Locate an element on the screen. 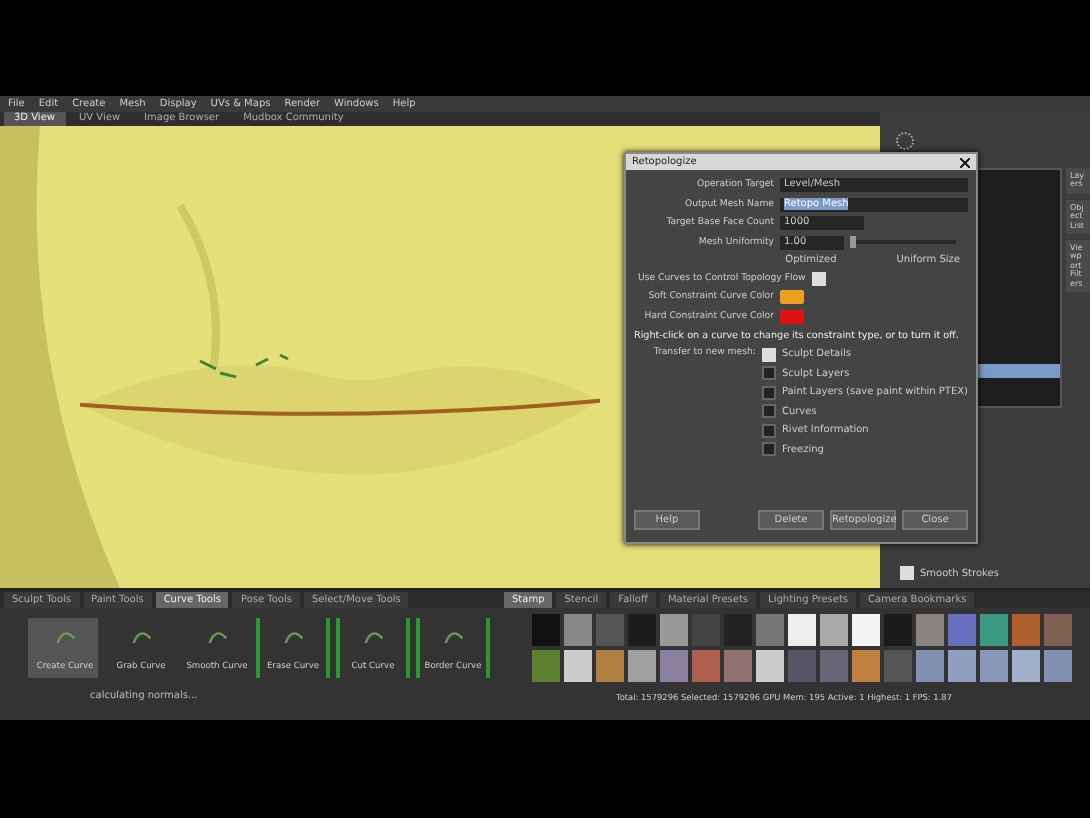 This screenshot has height=818, width=1090. curve-stroke is located at coordinates (244, 366).